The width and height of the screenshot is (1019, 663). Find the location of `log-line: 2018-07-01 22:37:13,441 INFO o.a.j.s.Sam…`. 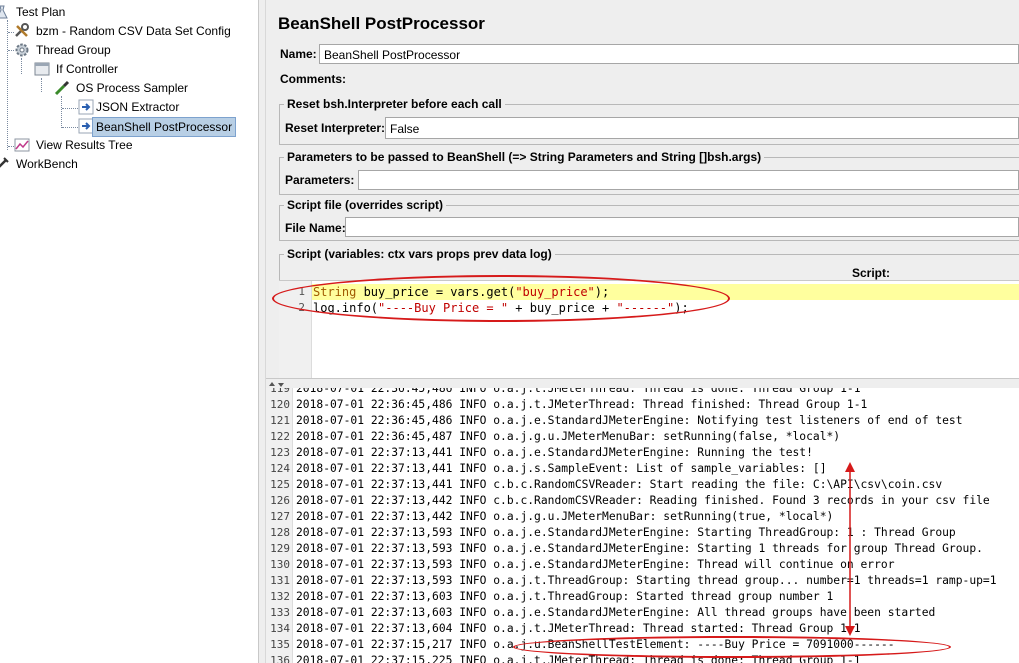

log-line: 2018-07-01 22:37:13,441 INFO o.a.j.s.Sam… is located at coordinates (561, 468).